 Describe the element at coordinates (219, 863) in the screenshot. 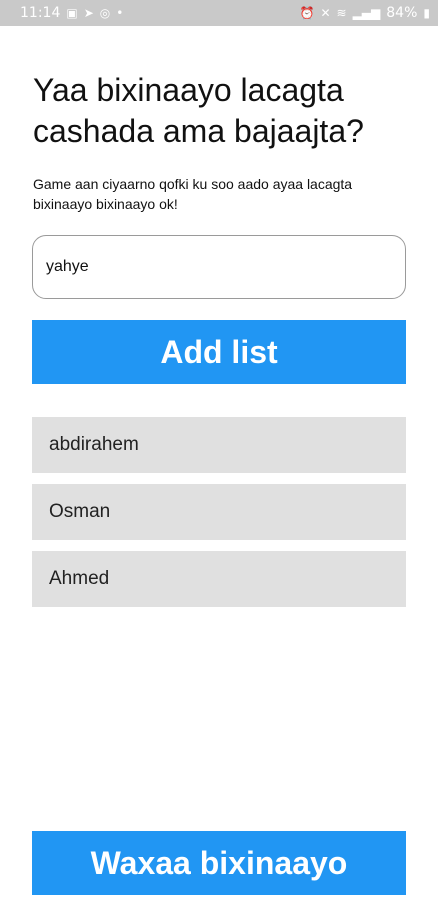

I see `pick-payer-button: Waxaa bixinaayo` at that location.